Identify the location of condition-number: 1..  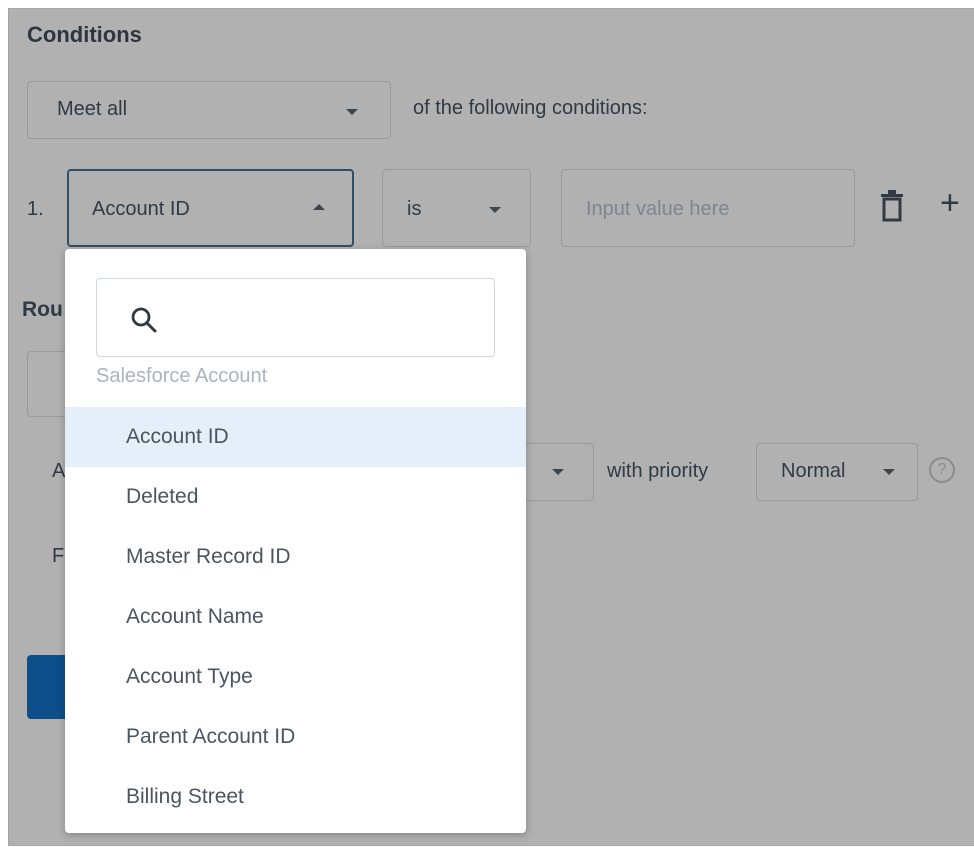
(35, 209).